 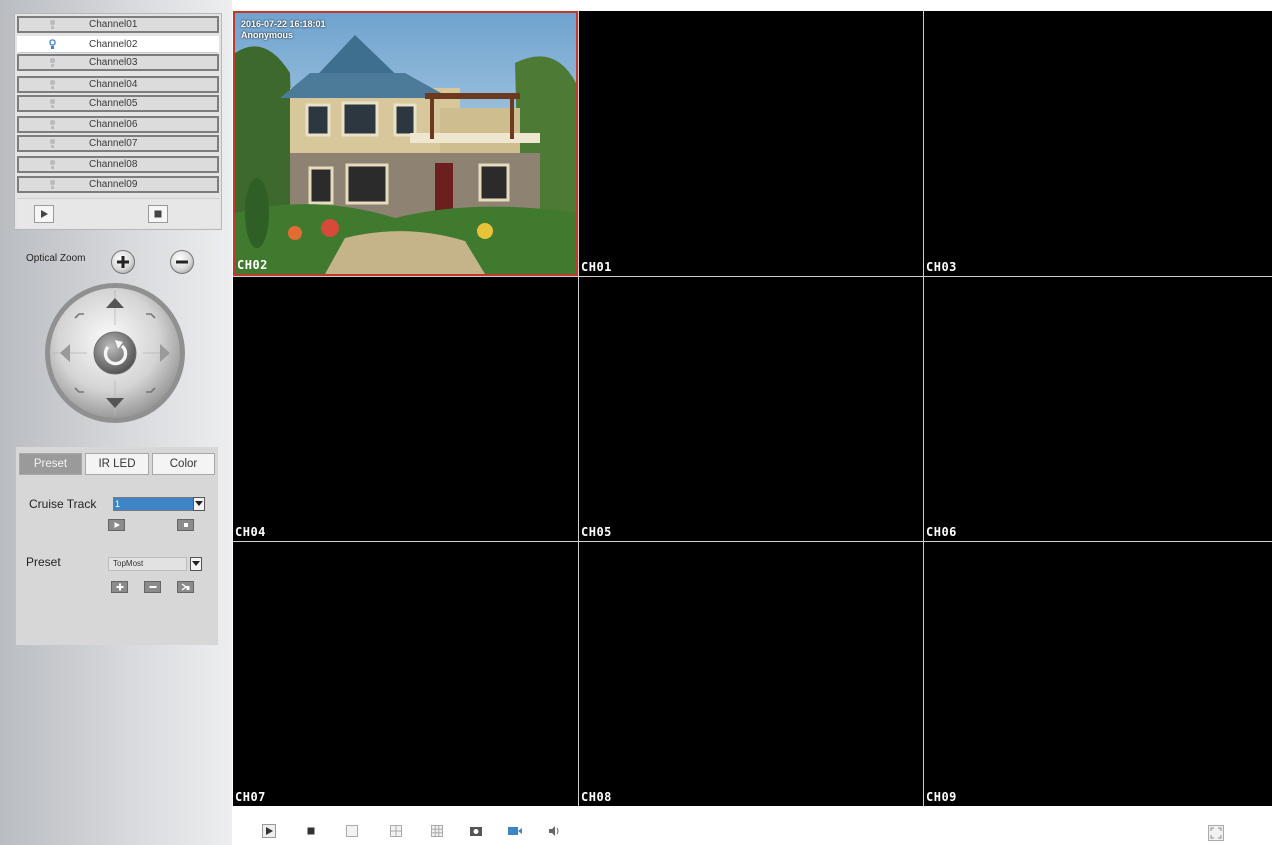 I want to click on nine-view-icon, so click(x=437, y=831).